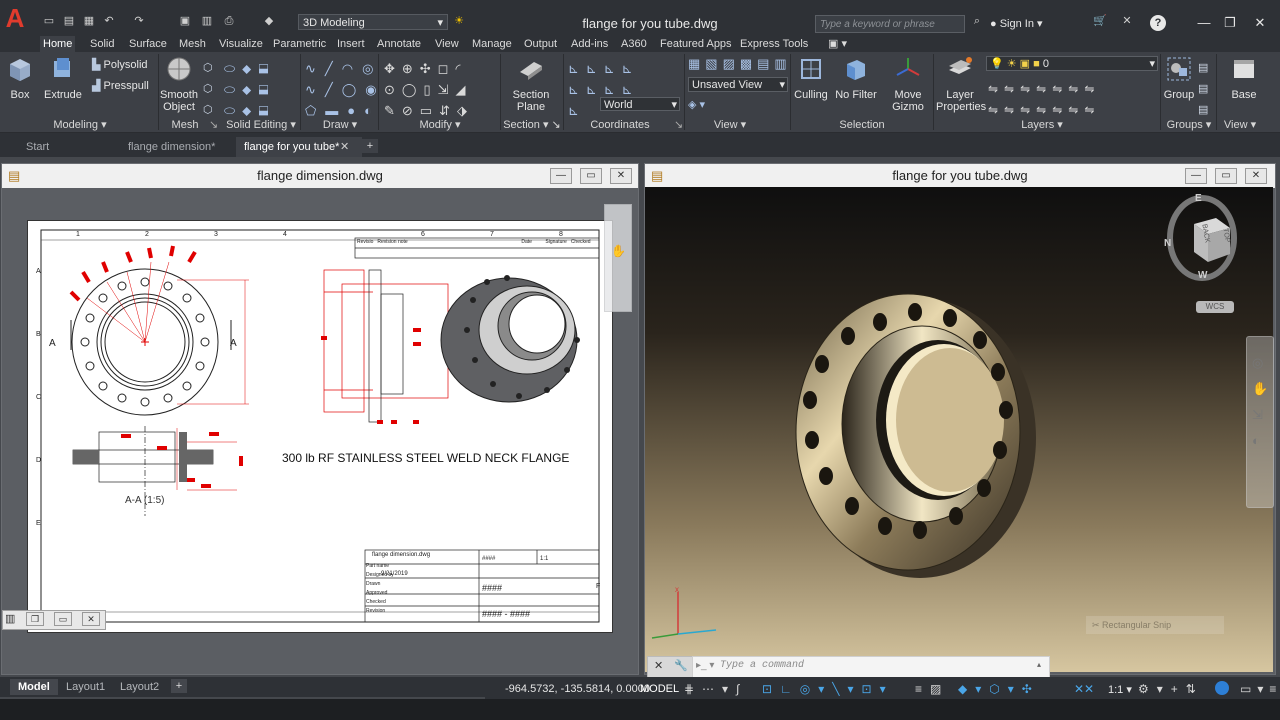 The height and width of the screenshot is (720, 1280). Describe the element at coordinates (681, 665) in the screenshot. I see `customize-wrench-icon: 🔧` at that location.